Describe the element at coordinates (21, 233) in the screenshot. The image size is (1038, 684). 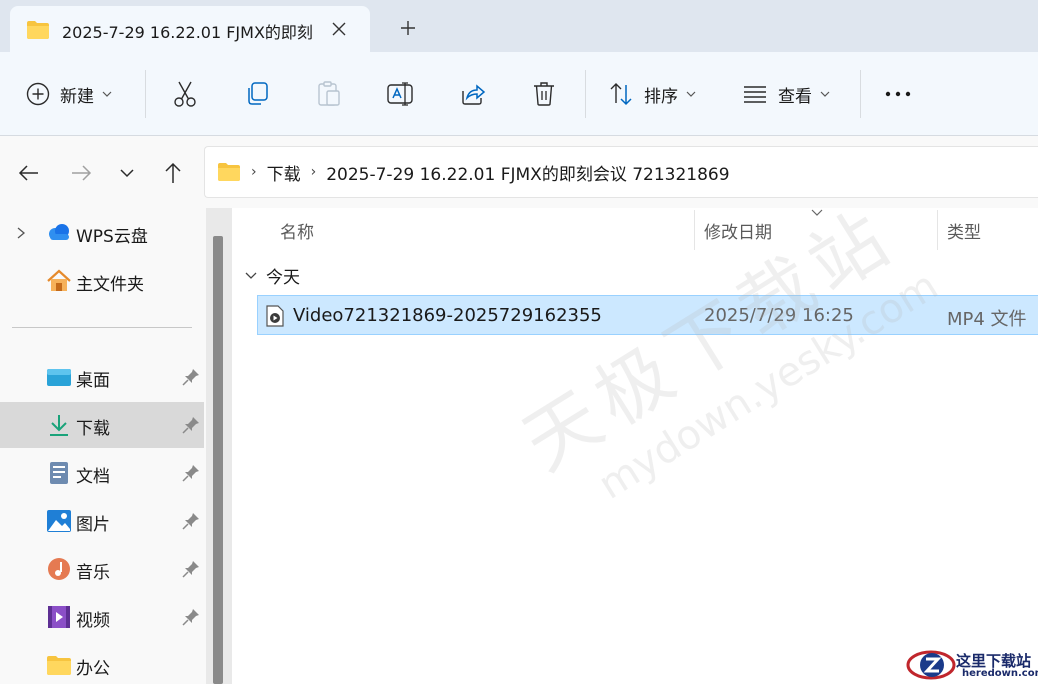
I see `chevron-right-icon` at that location.